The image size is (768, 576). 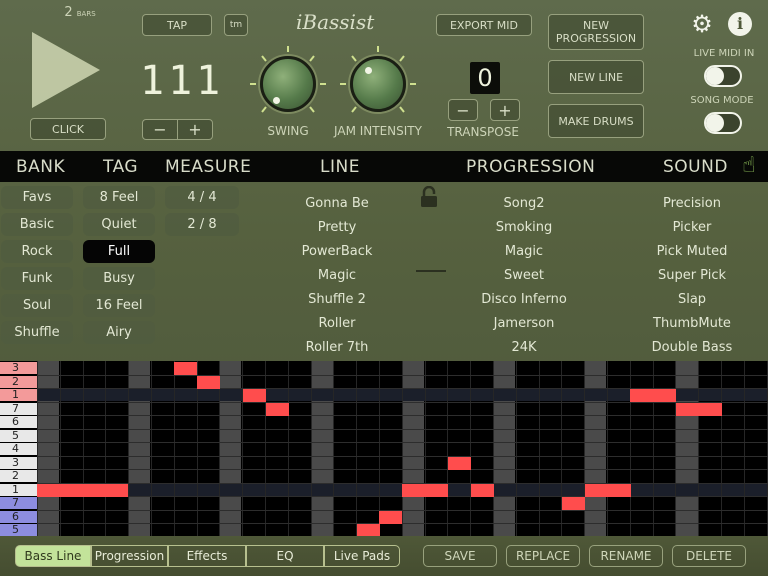 What do you see at coordinates (177, 25) in the screenshot?
I see `tap-tempo-button: TAP` at bounding box center [177, 25].